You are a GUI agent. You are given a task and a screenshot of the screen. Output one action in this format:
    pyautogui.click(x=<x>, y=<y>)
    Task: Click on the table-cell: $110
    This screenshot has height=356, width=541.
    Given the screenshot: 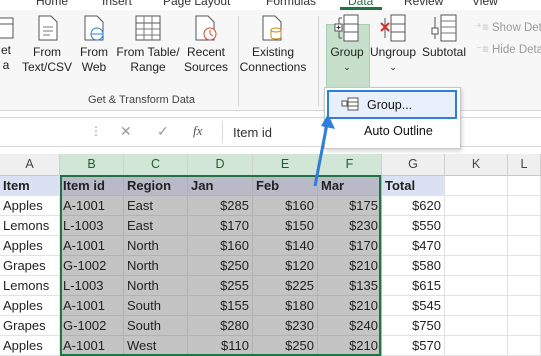 What is the action you would take?
    pyautogui.click(x=220, y=346)
    